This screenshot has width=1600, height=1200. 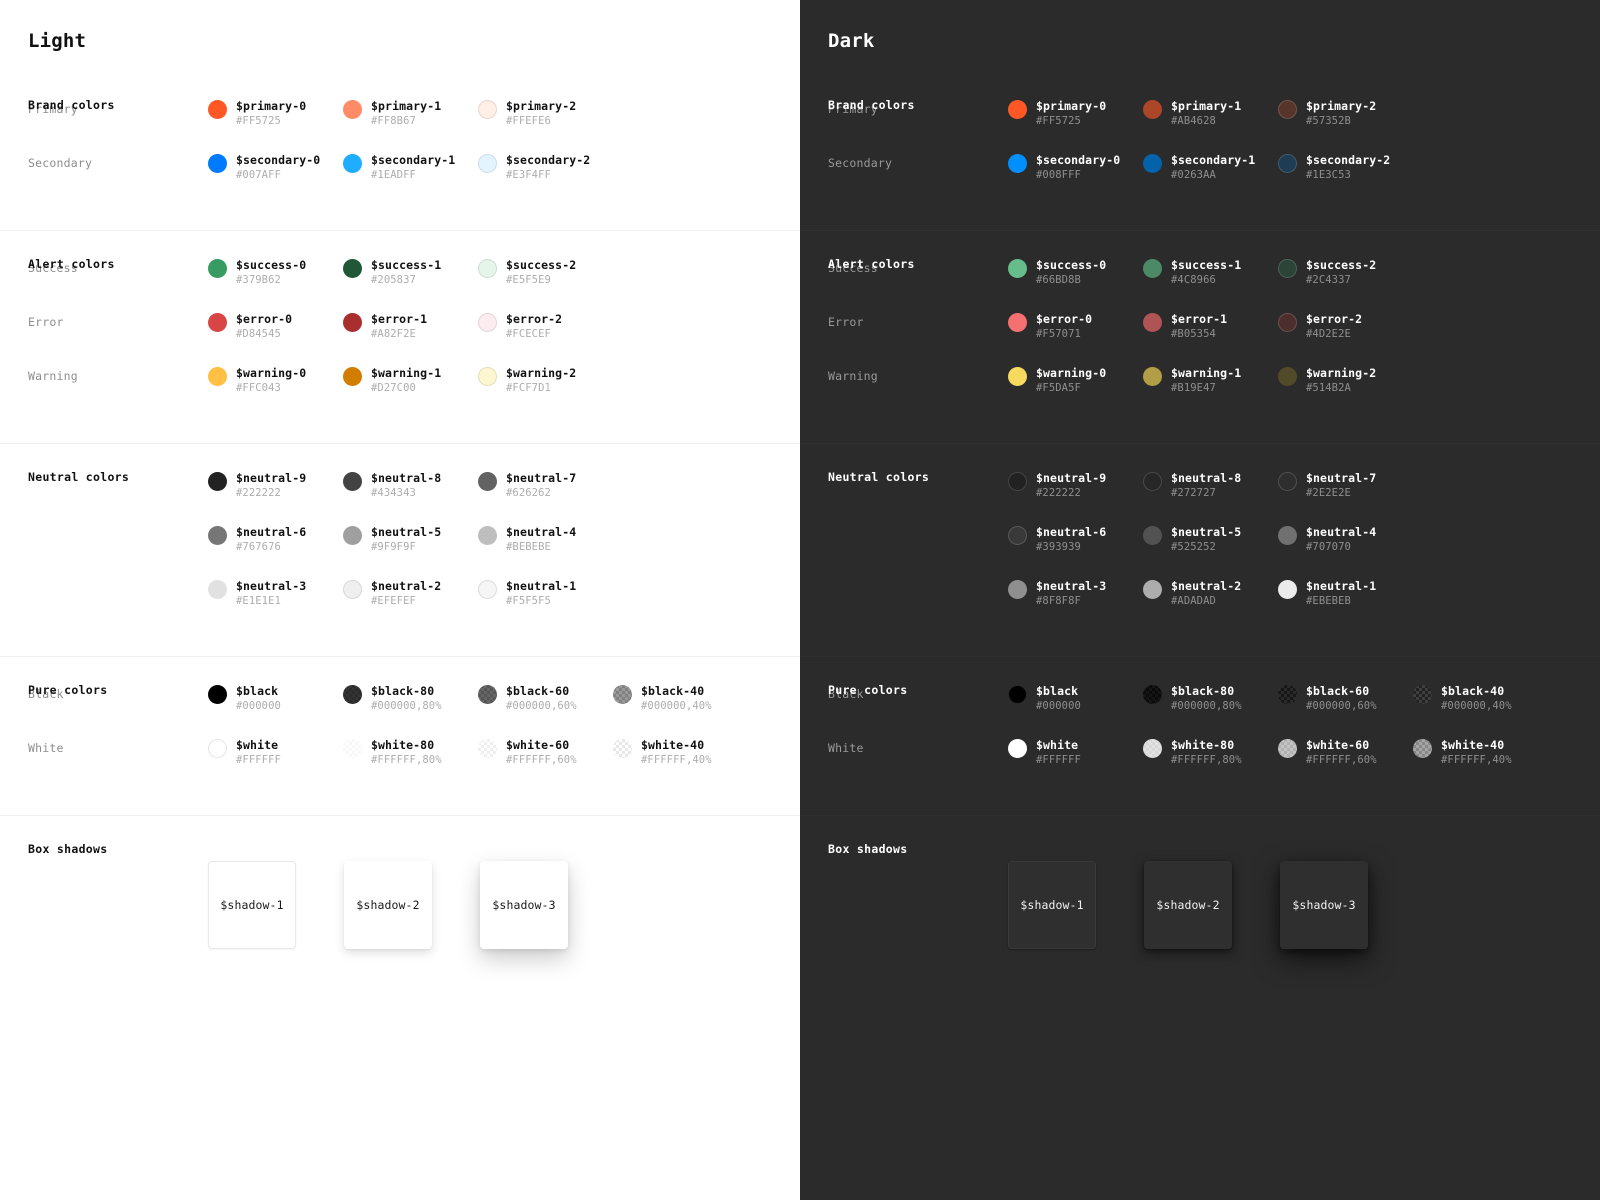 What do you see at coordinates (1075, 272) in the screenshot?
I see `color-swatch: $success-0 #66BD8B` at bounding box center [1075, 272].